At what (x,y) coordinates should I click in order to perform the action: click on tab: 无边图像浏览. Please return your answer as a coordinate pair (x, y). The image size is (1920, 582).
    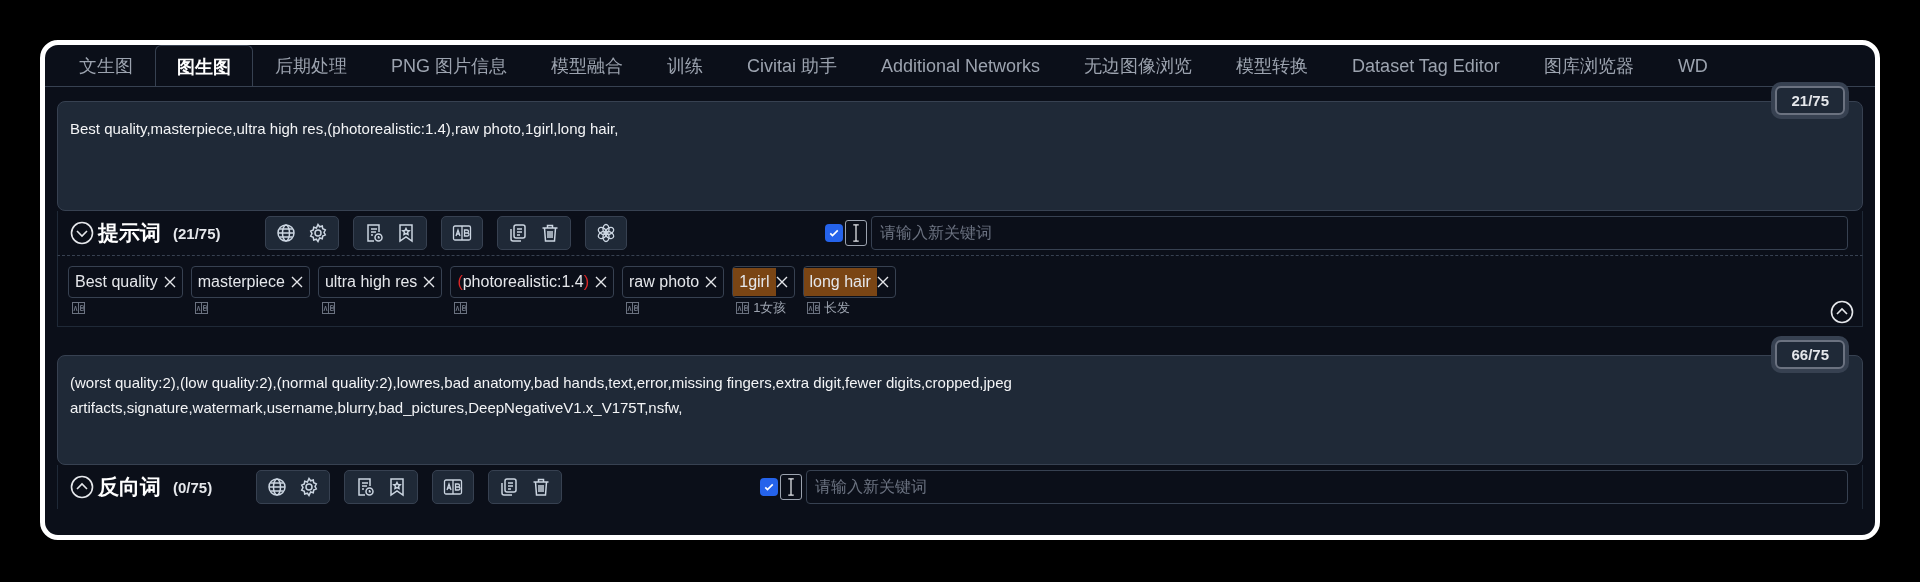
    Looking at the image, I should click on (1138, 65).